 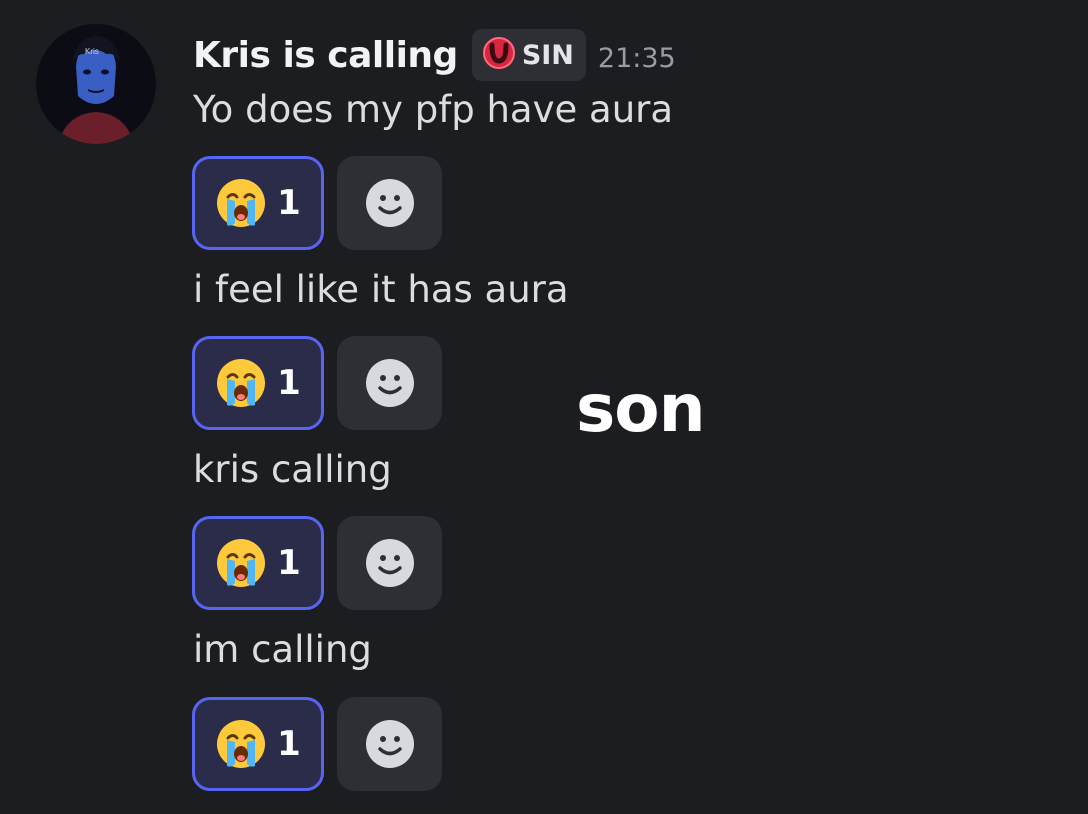 I want to click on guild-tag-label: SIN, so click(x=547, y=55).